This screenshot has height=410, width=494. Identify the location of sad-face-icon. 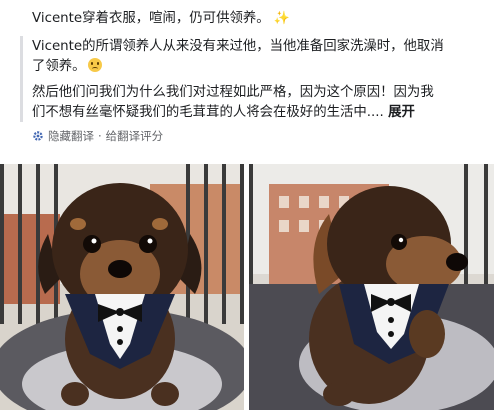
(94, 65).